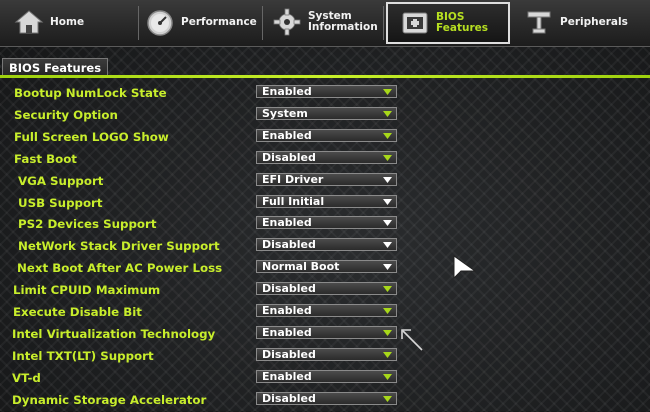 The width and height of the screenshot is (650, 412). Describe the element at coordinates (594, 21) in the screenshot. I see `tab-peripherals-label: Peripherals` at that location.